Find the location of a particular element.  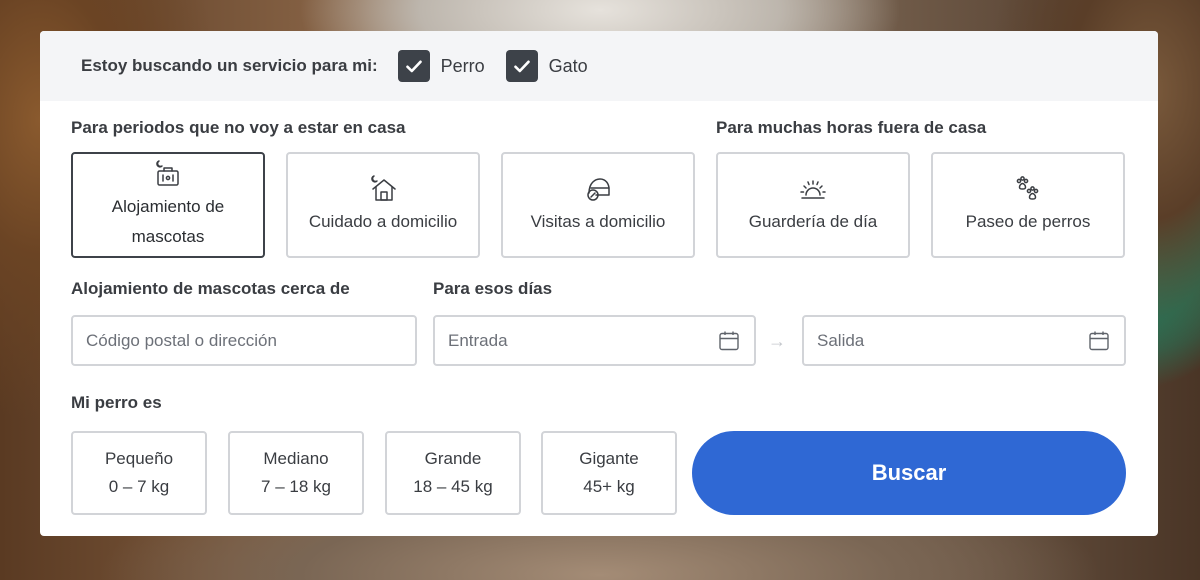

size-option-name: Gigante is located at coordinates (609, 458).